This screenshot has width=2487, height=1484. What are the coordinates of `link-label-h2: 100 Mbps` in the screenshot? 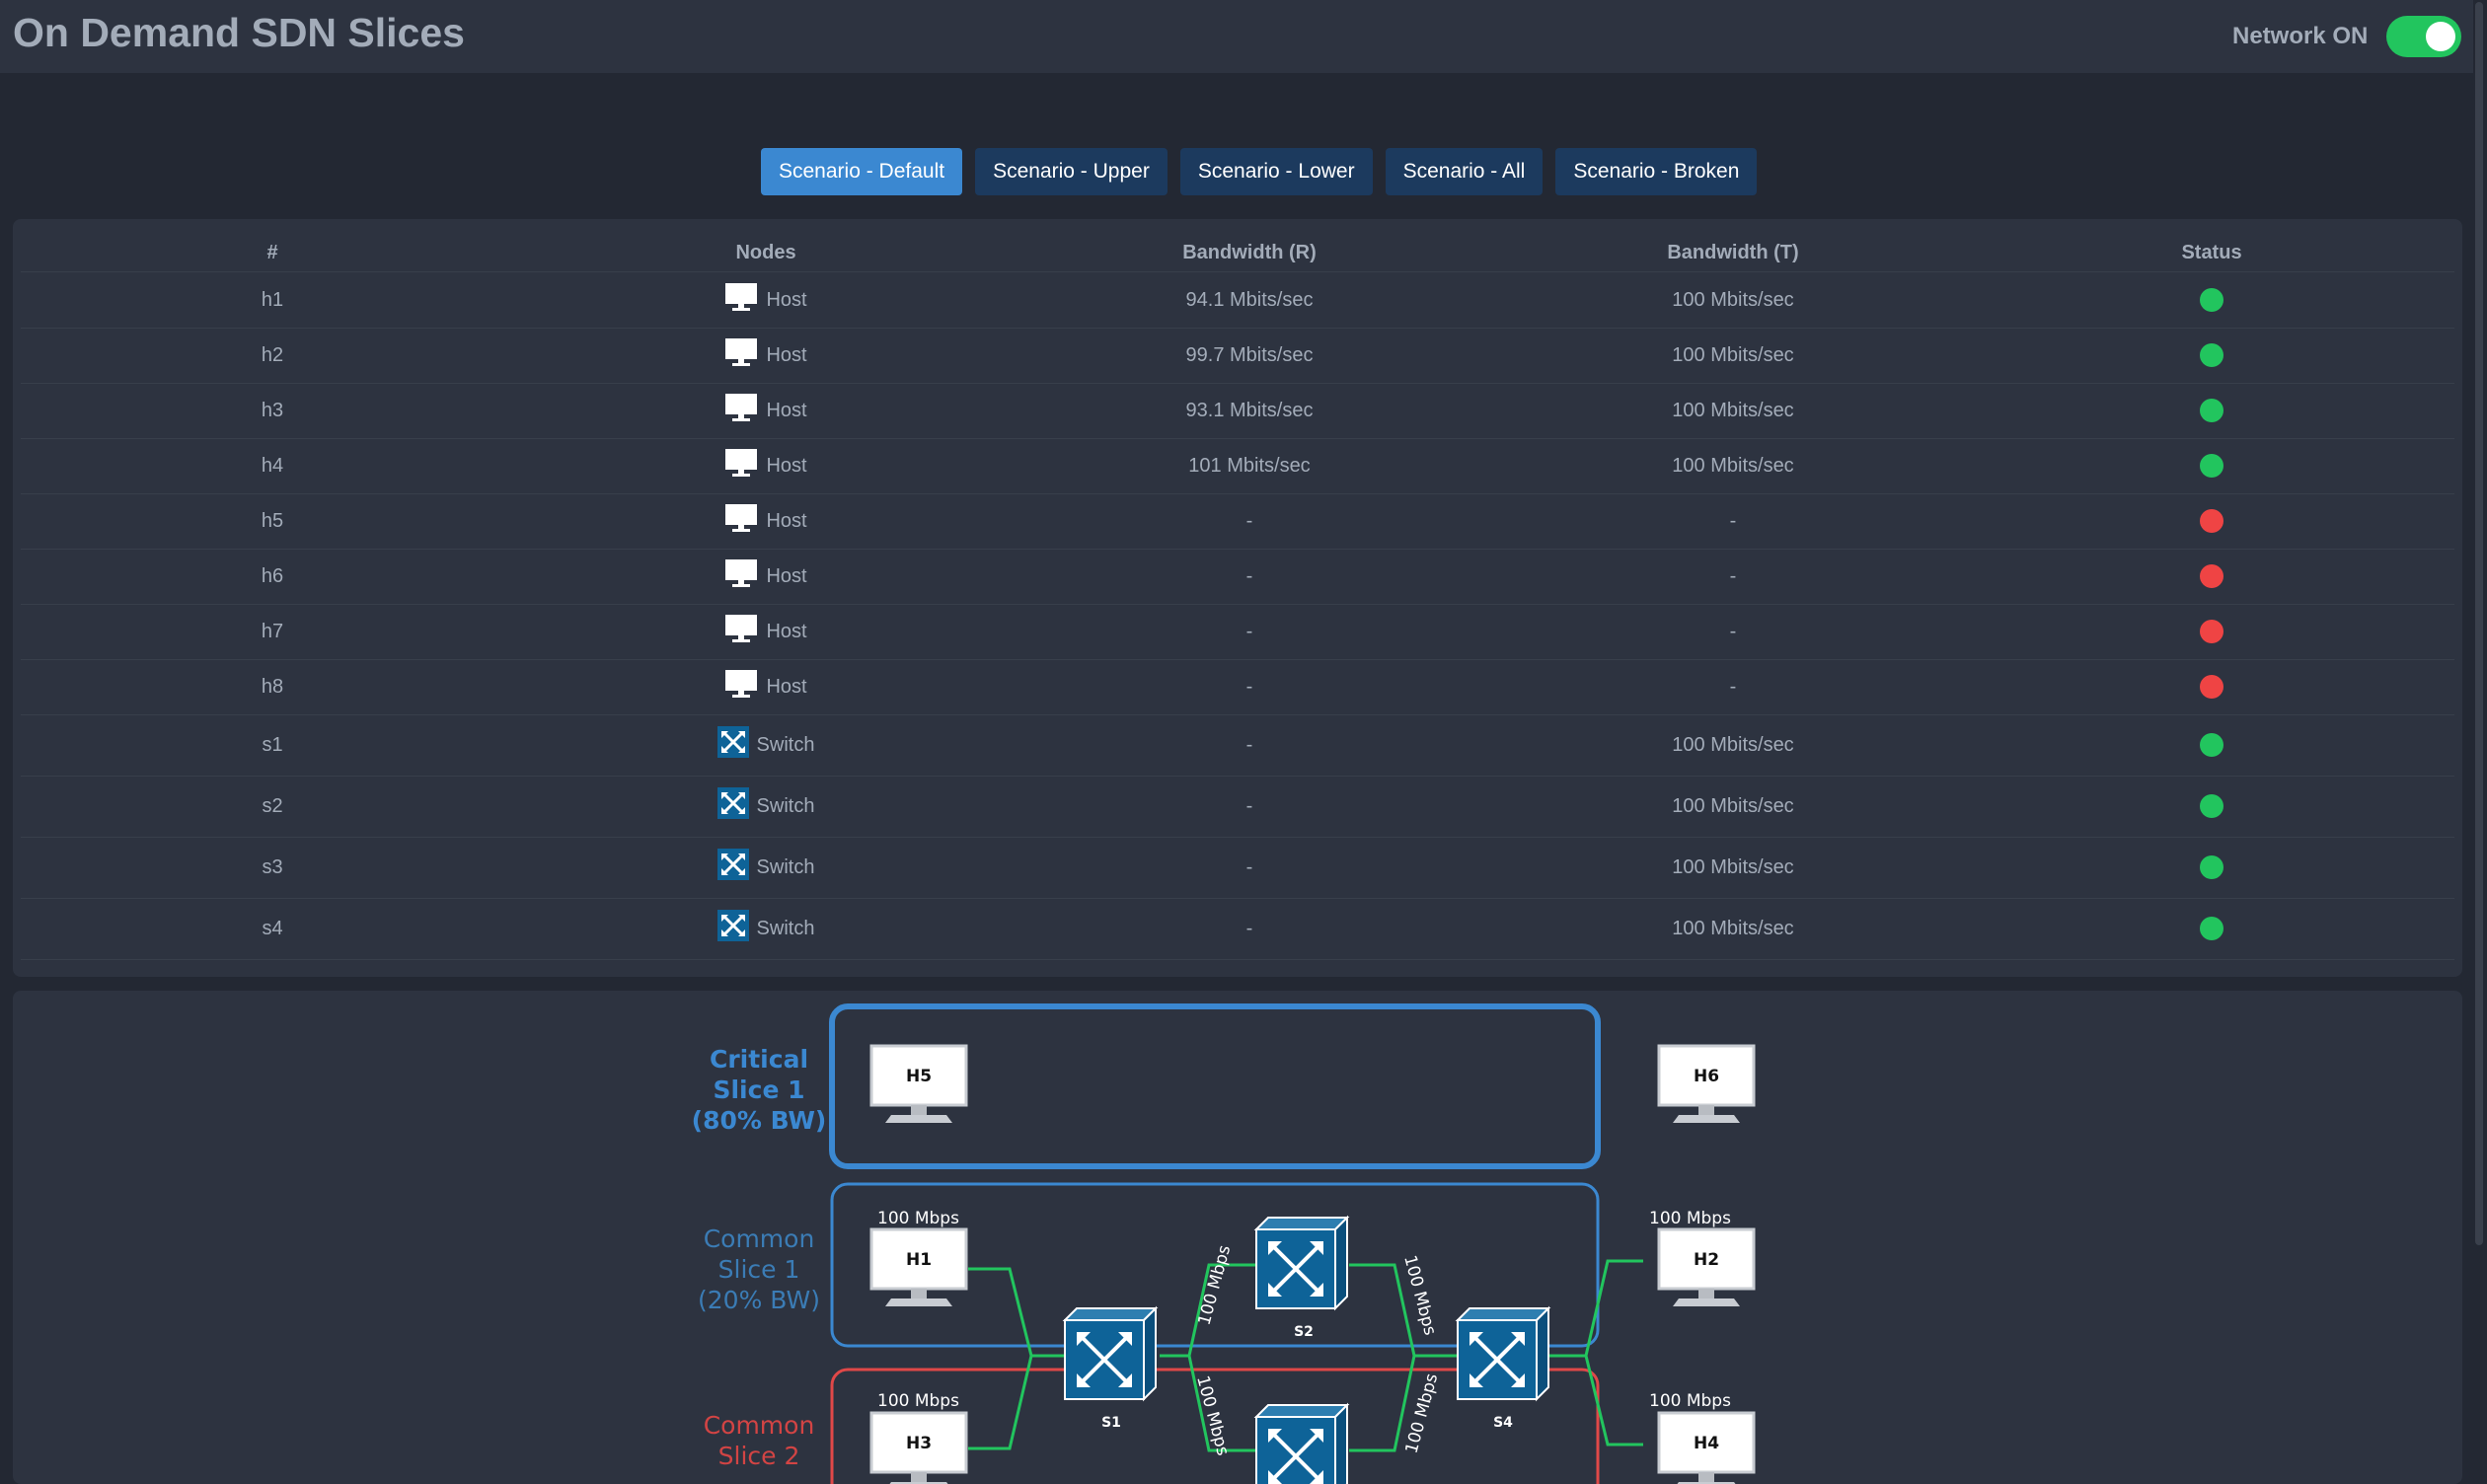 It's located at (1690, 1218).